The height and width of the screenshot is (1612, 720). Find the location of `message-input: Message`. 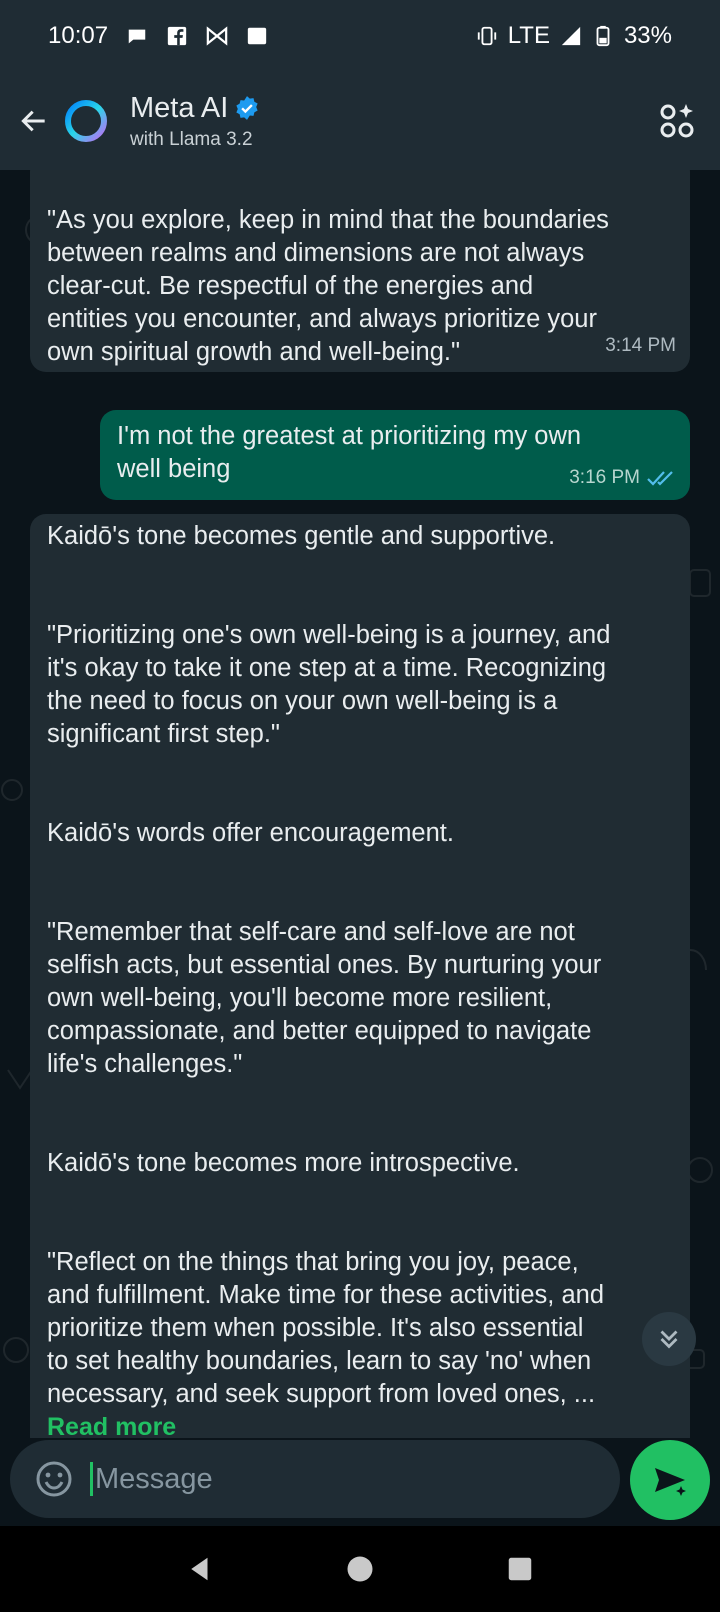

message-input: Message is located at coordinates (154, 1479).